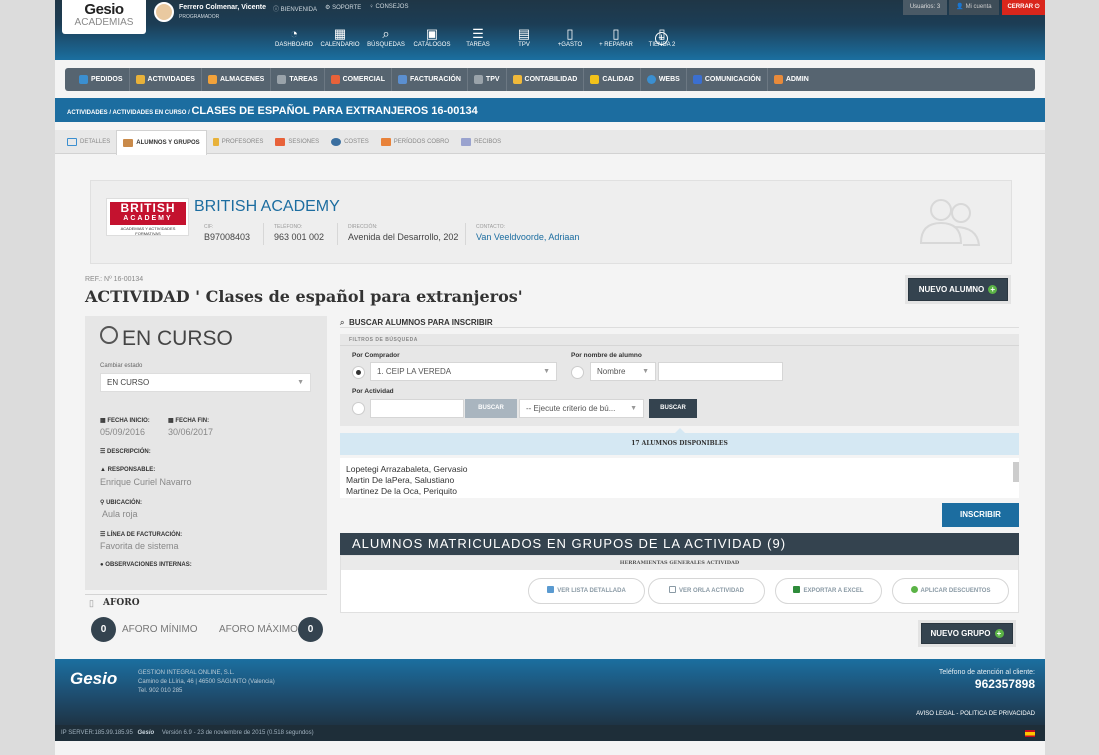  I want to click on ubicacion-value: Aula roja, so click(120, 514).